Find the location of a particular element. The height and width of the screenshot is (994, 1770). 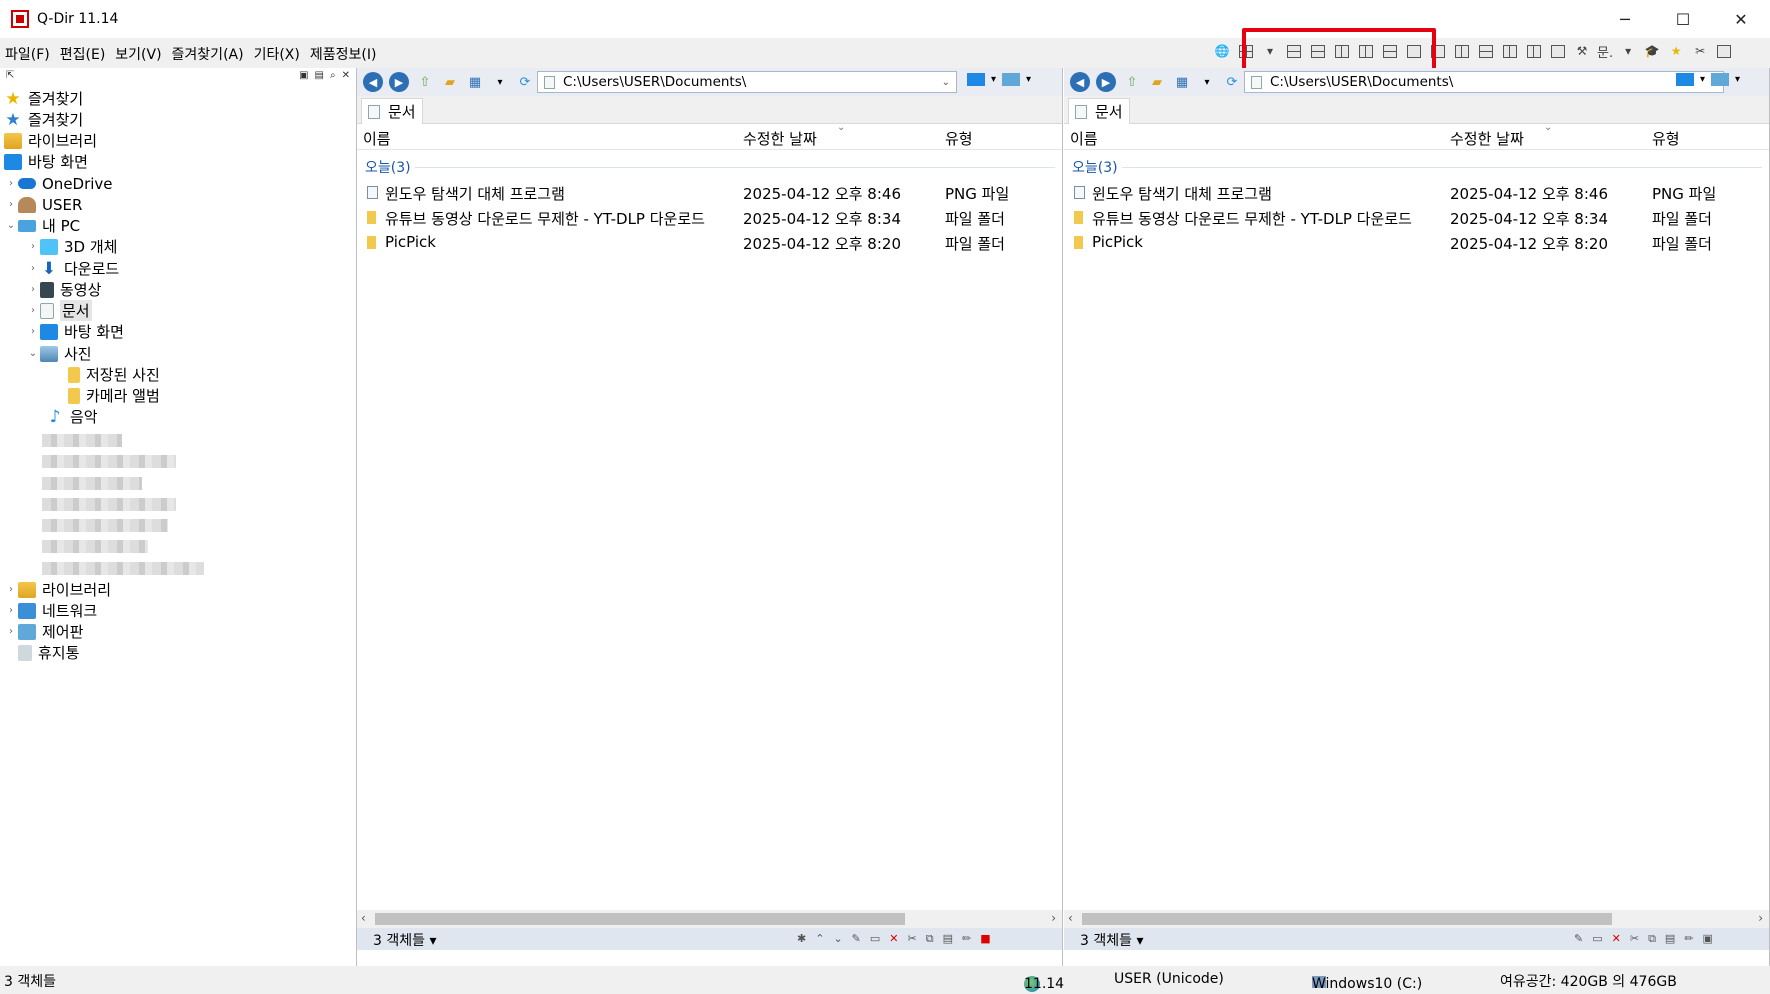

menu-extras: 기타(X) is located at coordinates (277, 54).